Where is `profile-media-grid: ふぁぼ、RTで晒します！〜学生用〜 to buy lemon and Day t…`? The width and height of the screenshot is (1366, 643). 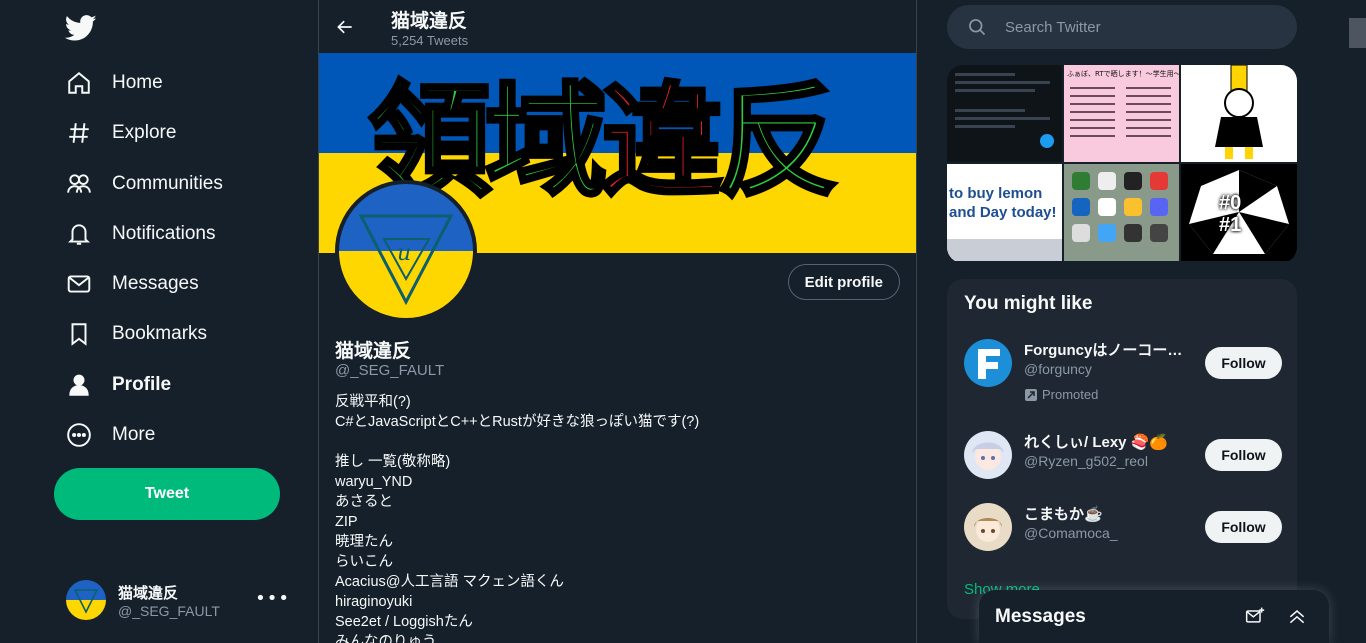 profile-media-grid: ふぁぼ、RTで晒します！〜学生用〜 to buy lemon and Day t… is located at coordinates (1122, 164).